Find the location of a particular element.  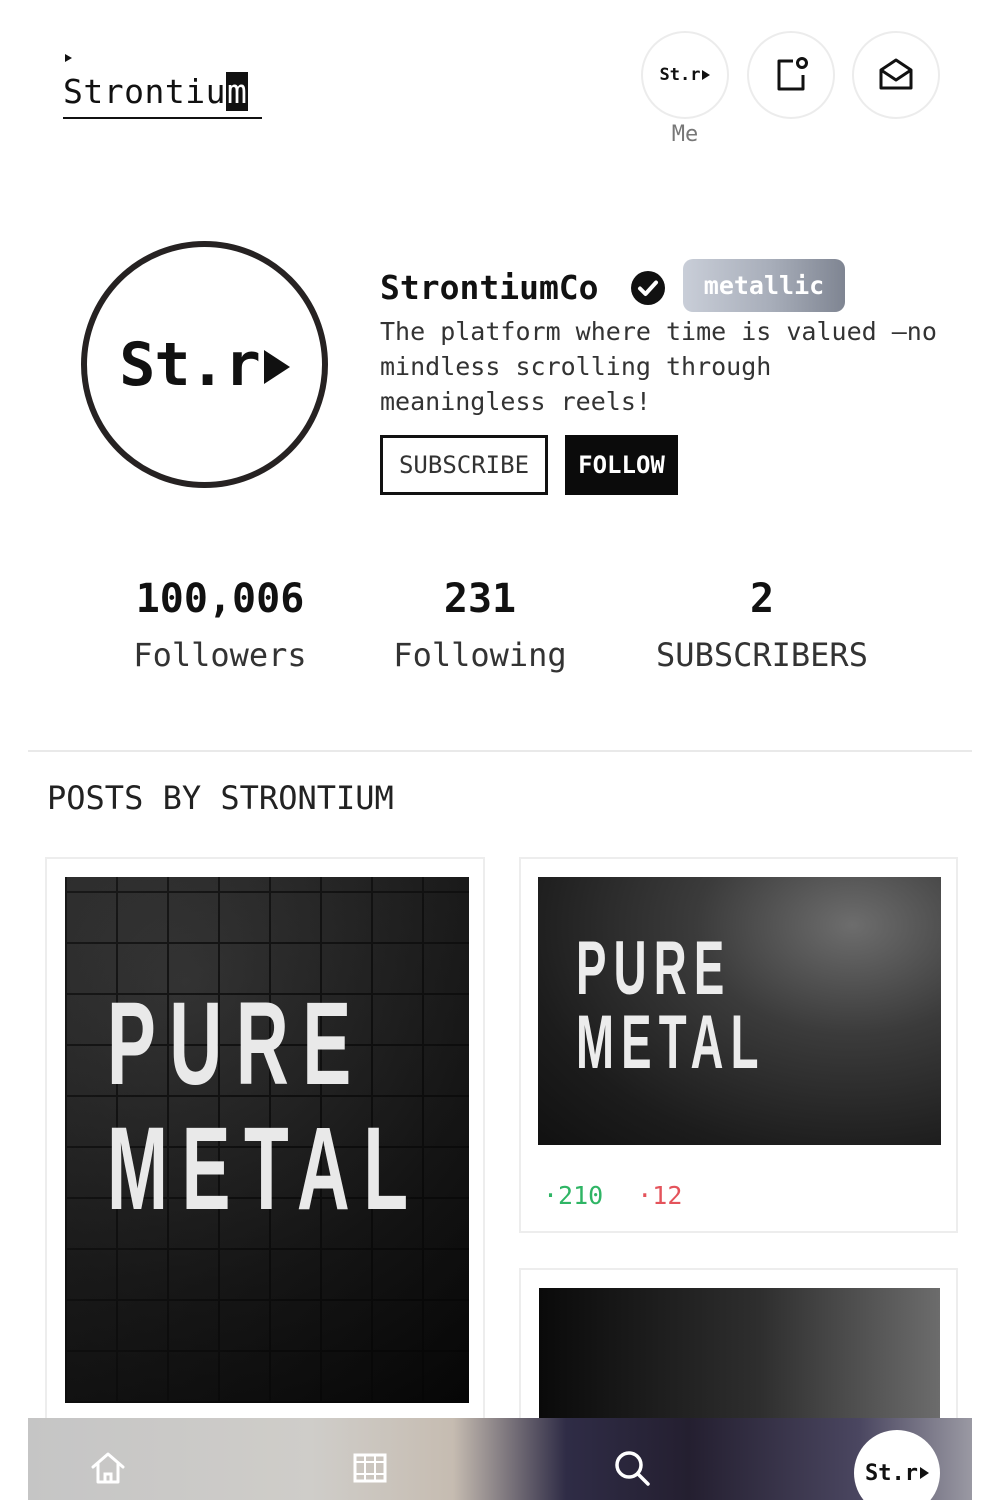

posts-section-title: POSTS BY STRONTIUM is located at coordinates (220, 798).